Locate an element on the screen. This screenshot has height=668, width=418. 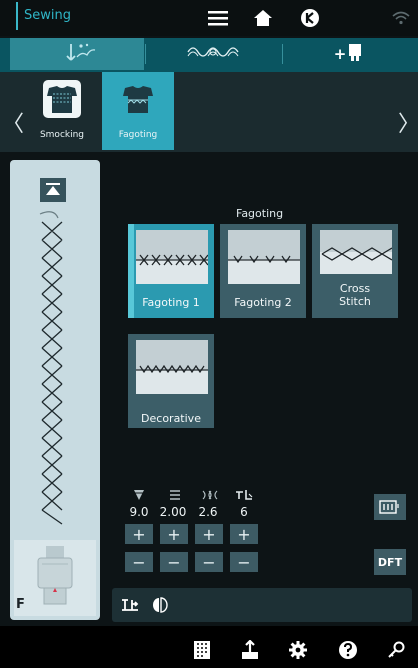
stitch-density-icon is located at coordinates (210, 495).